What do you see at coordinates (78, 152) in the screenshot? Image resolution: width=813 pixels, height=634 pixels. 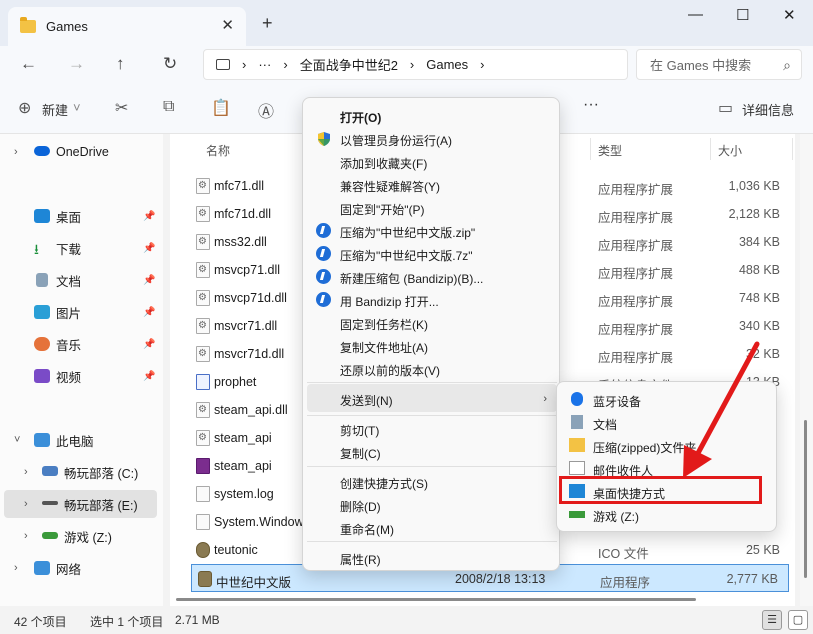 I see `sidebar-item-onedrive: › OneDrive` at bounding box center [78, 152].